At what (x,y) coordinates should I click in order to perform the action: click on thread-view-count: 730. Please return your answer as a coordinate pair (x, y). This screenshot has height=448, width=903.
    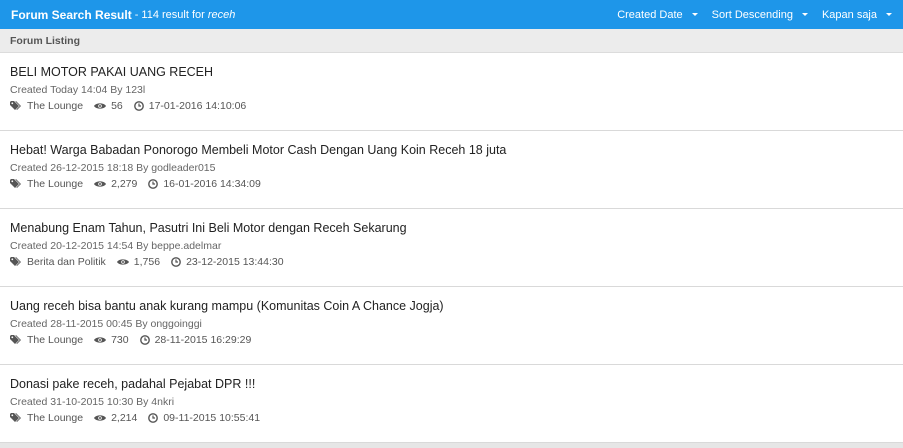
    Looking at the image, I should click on (120, 340).